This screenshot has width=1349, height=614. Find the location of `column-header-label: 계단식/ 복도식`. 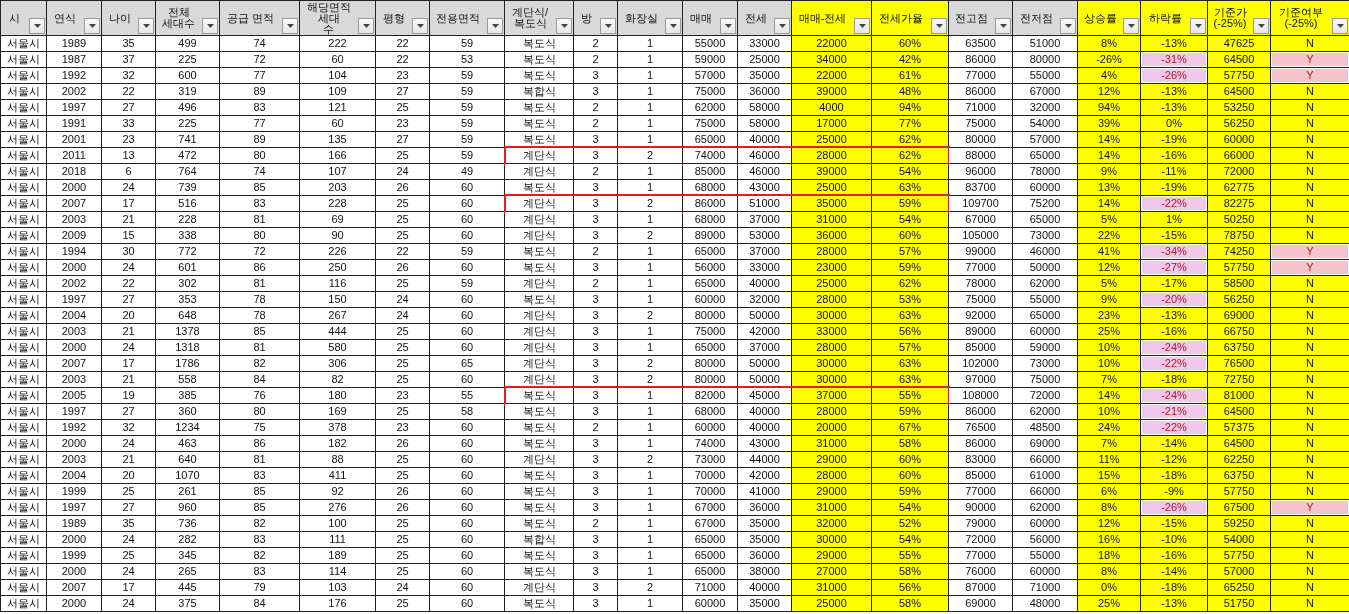

column-header-label: 계단식/ 복도식 is located at coordinates (530, 18).